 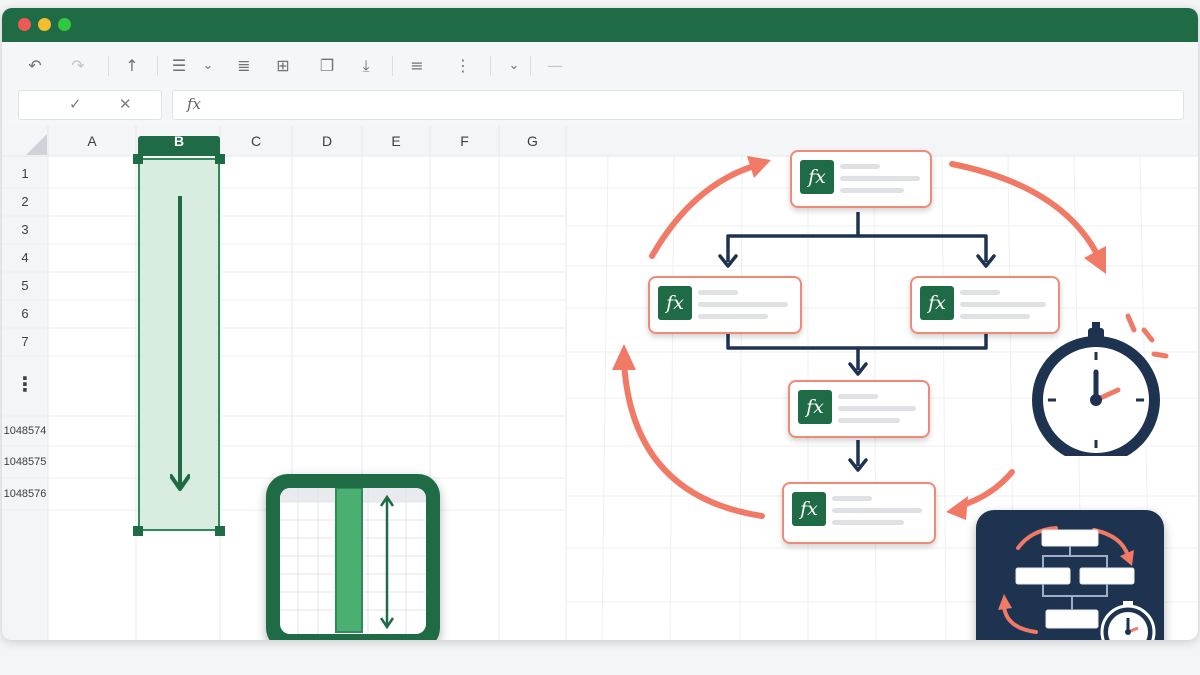 What do you see at coordinates (244, 66) in the screenshot?
I see `indent-icon: ≣` at bounding box center [244, 66].